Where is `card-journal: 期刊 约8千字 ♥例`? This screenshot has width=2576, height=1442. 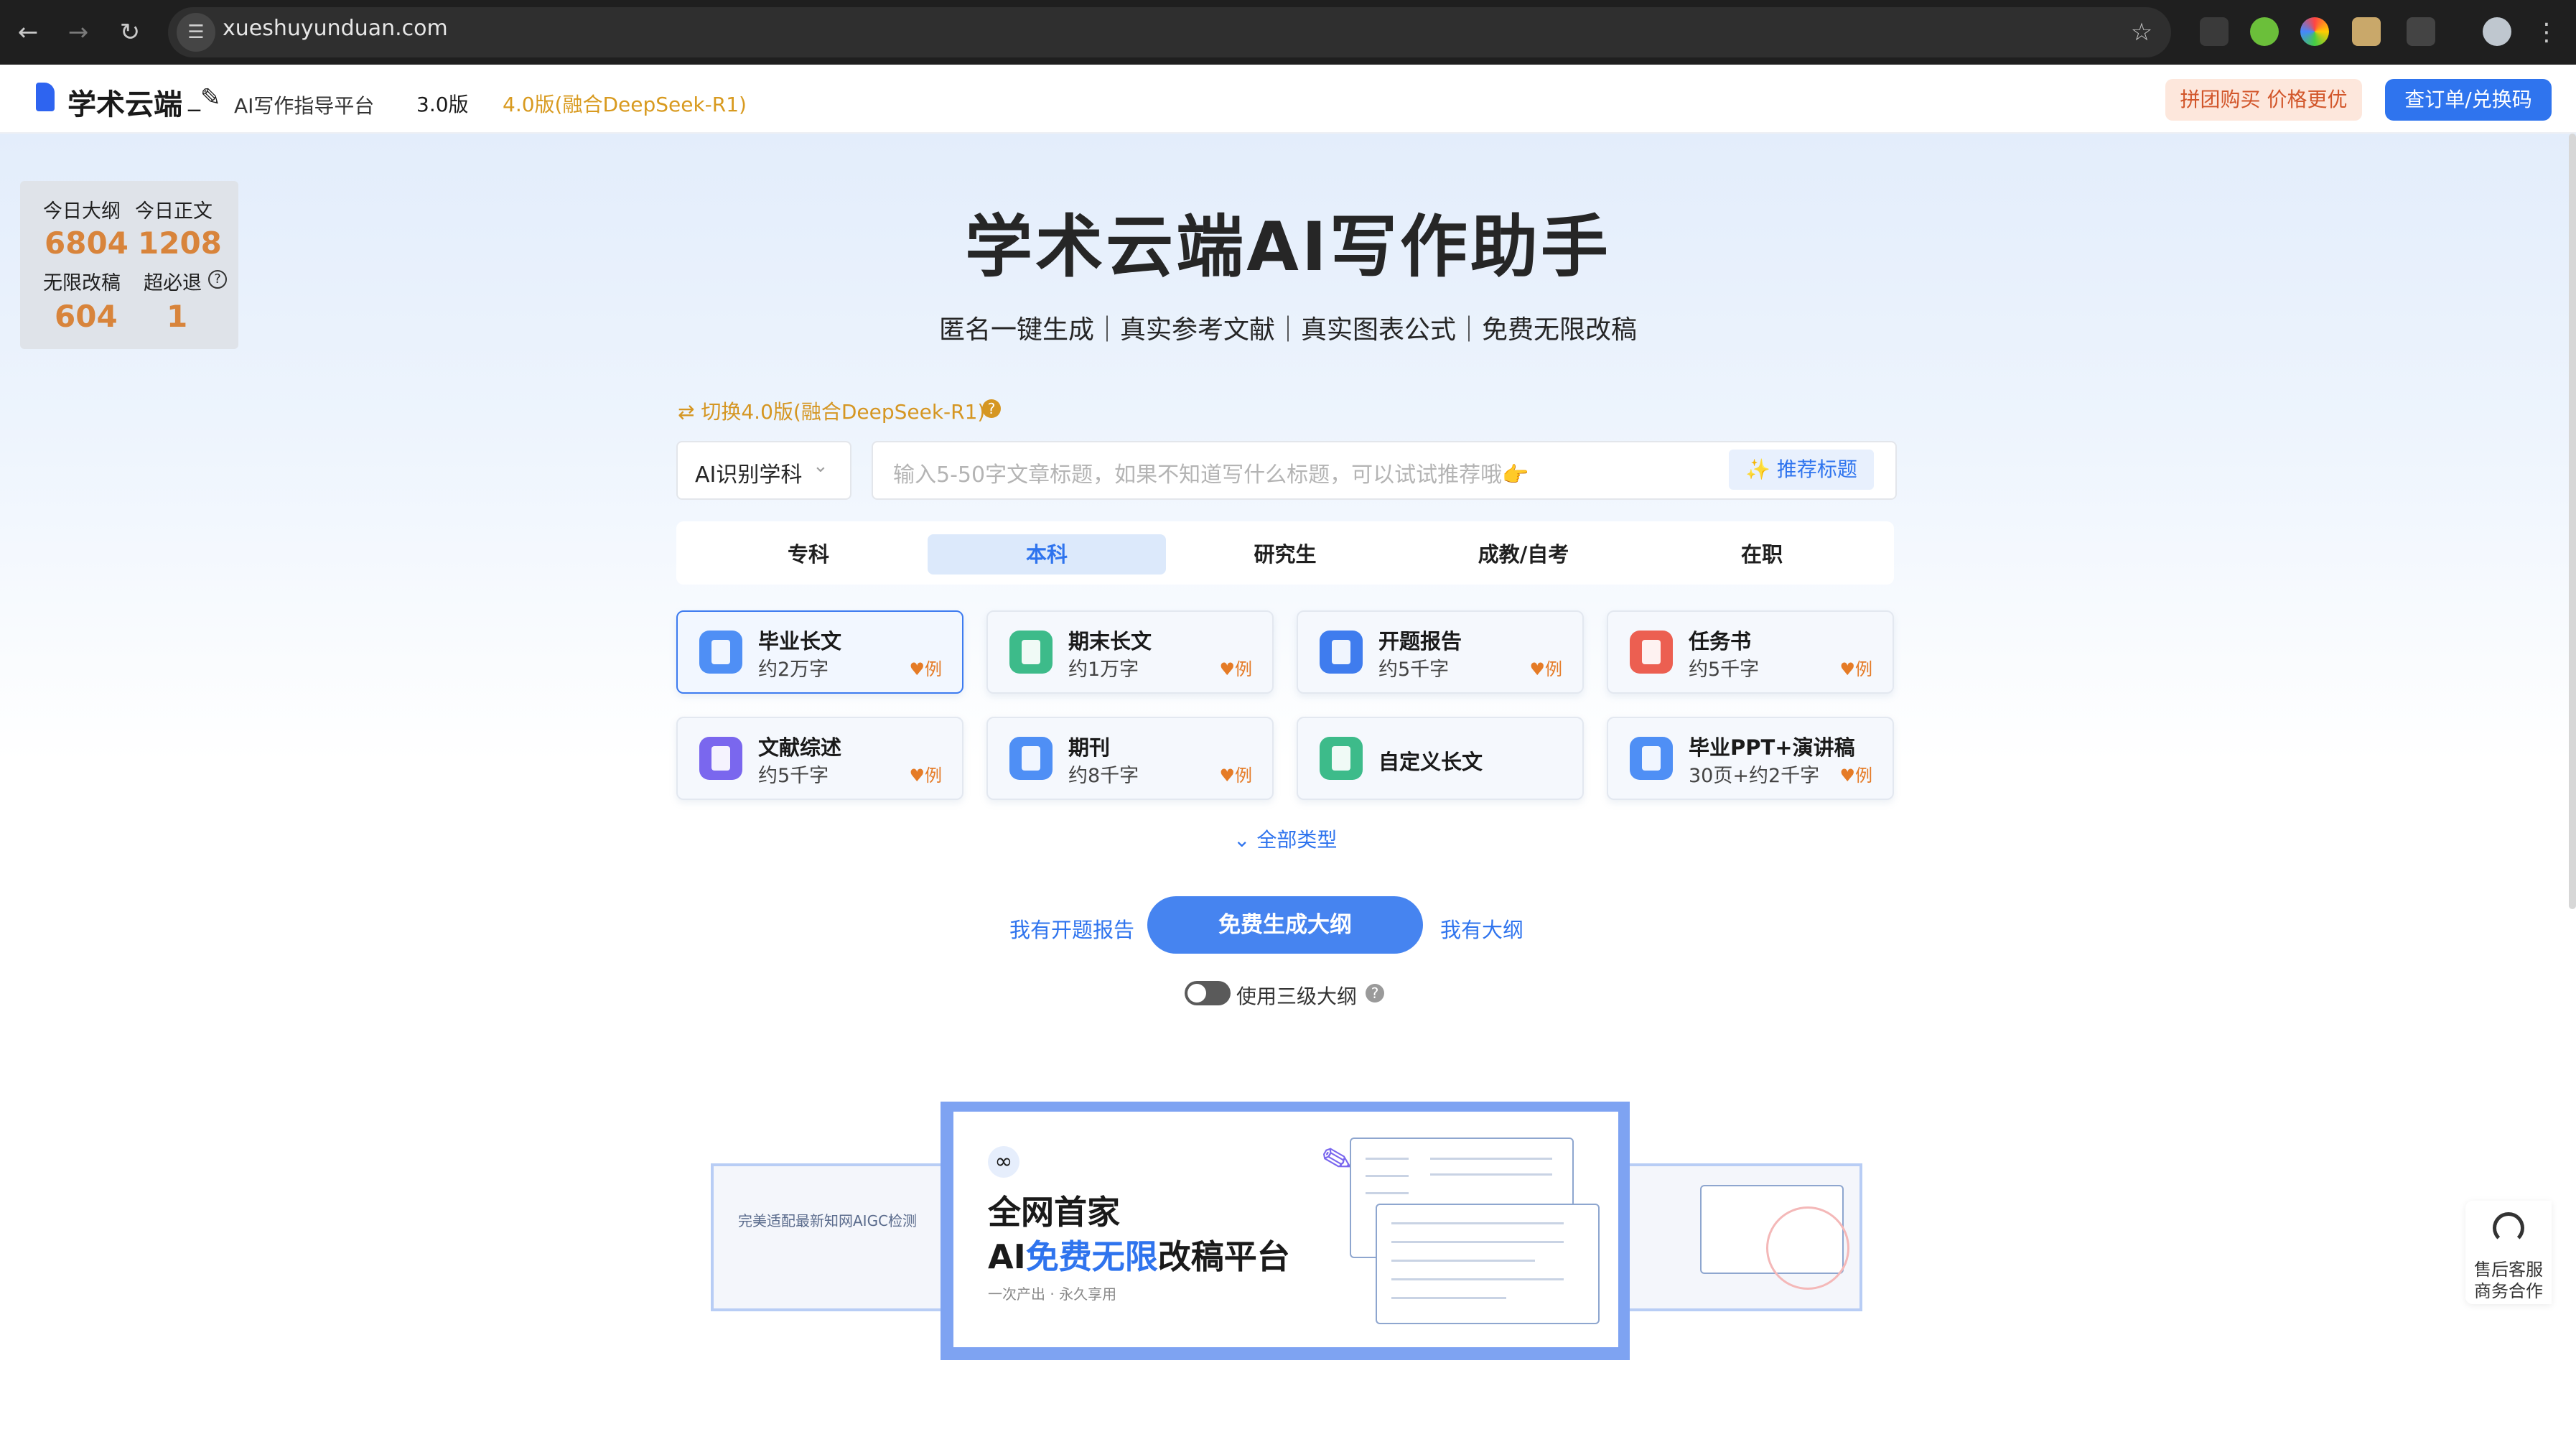 card-journal: 期刊 约8千字 ♥例 is located at coordinates (1130, 758).